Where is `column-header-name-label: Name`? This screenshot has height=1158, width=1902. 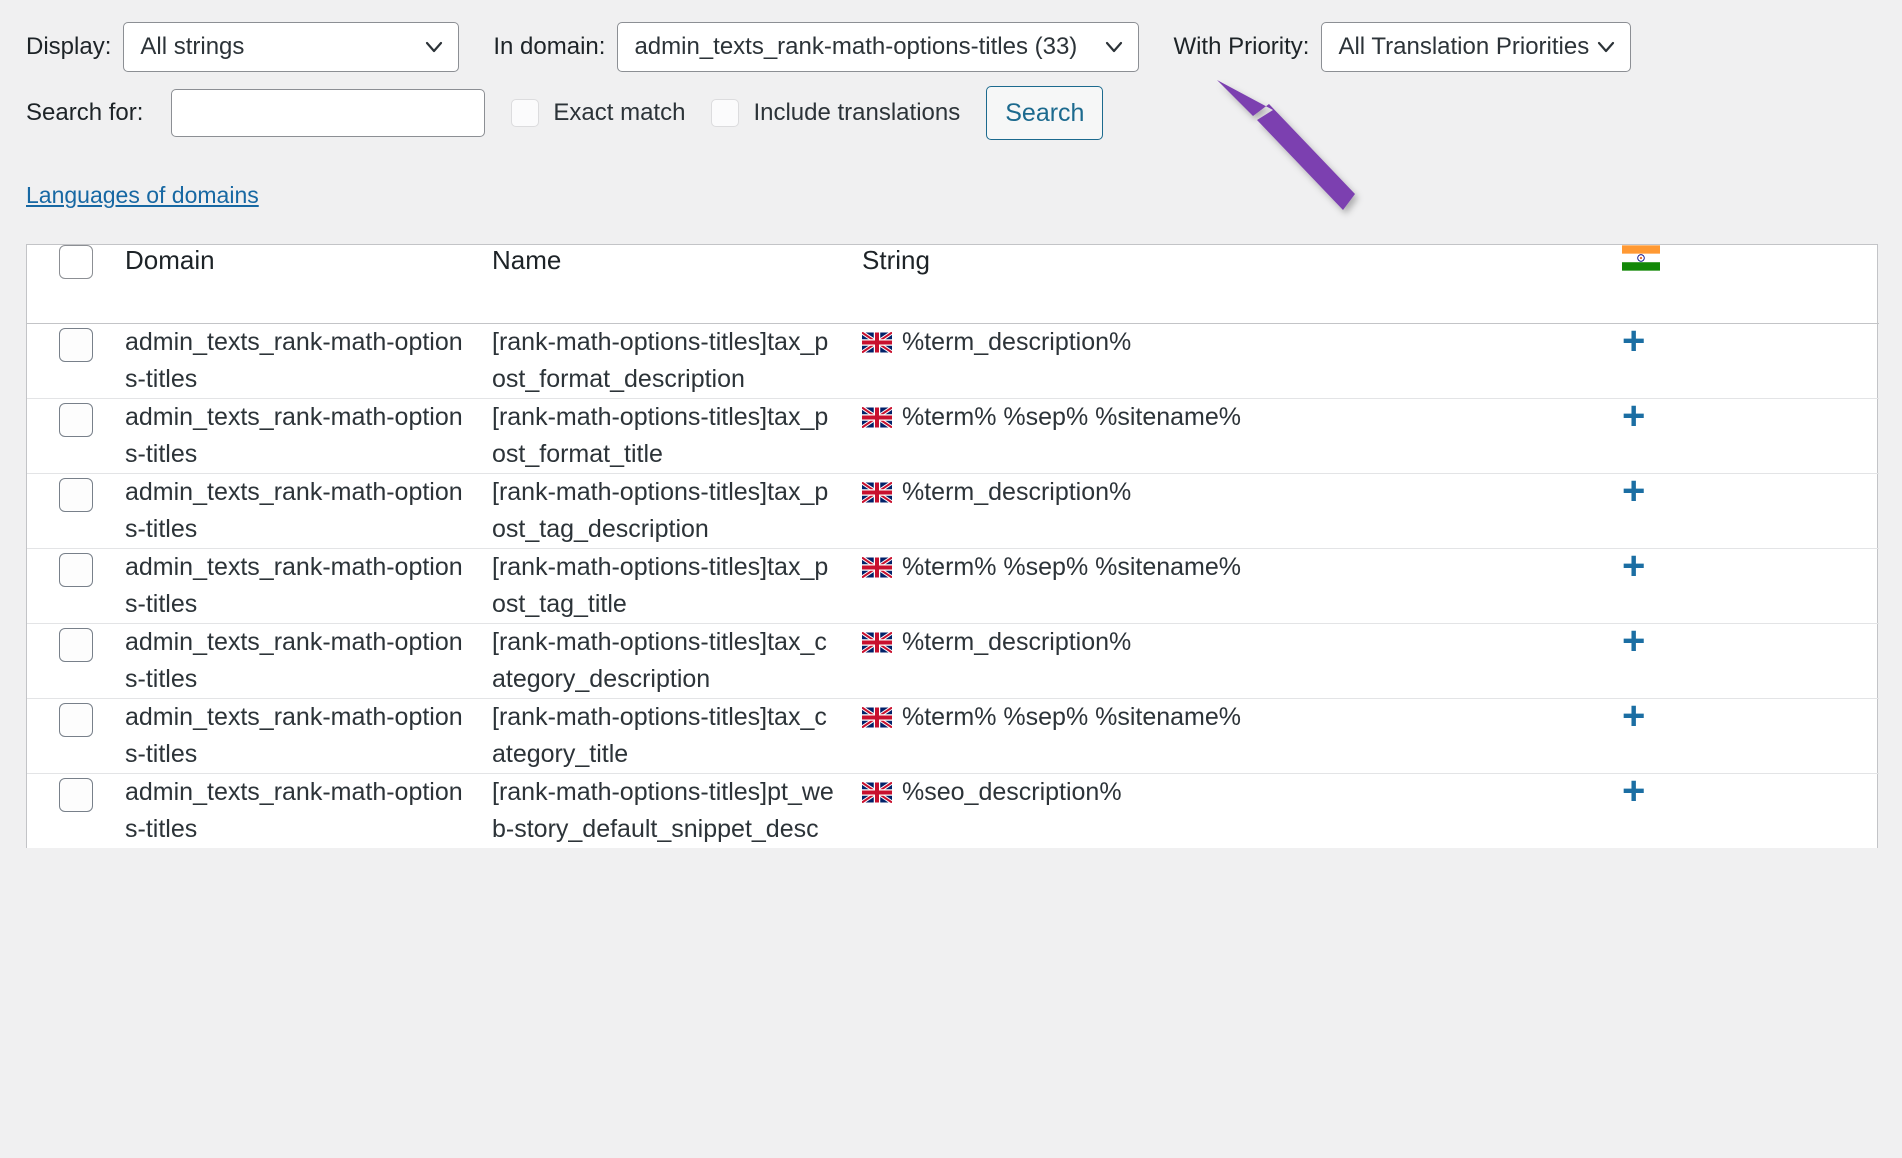
column-header-name-label: Name is located at coordinates (527, 260).